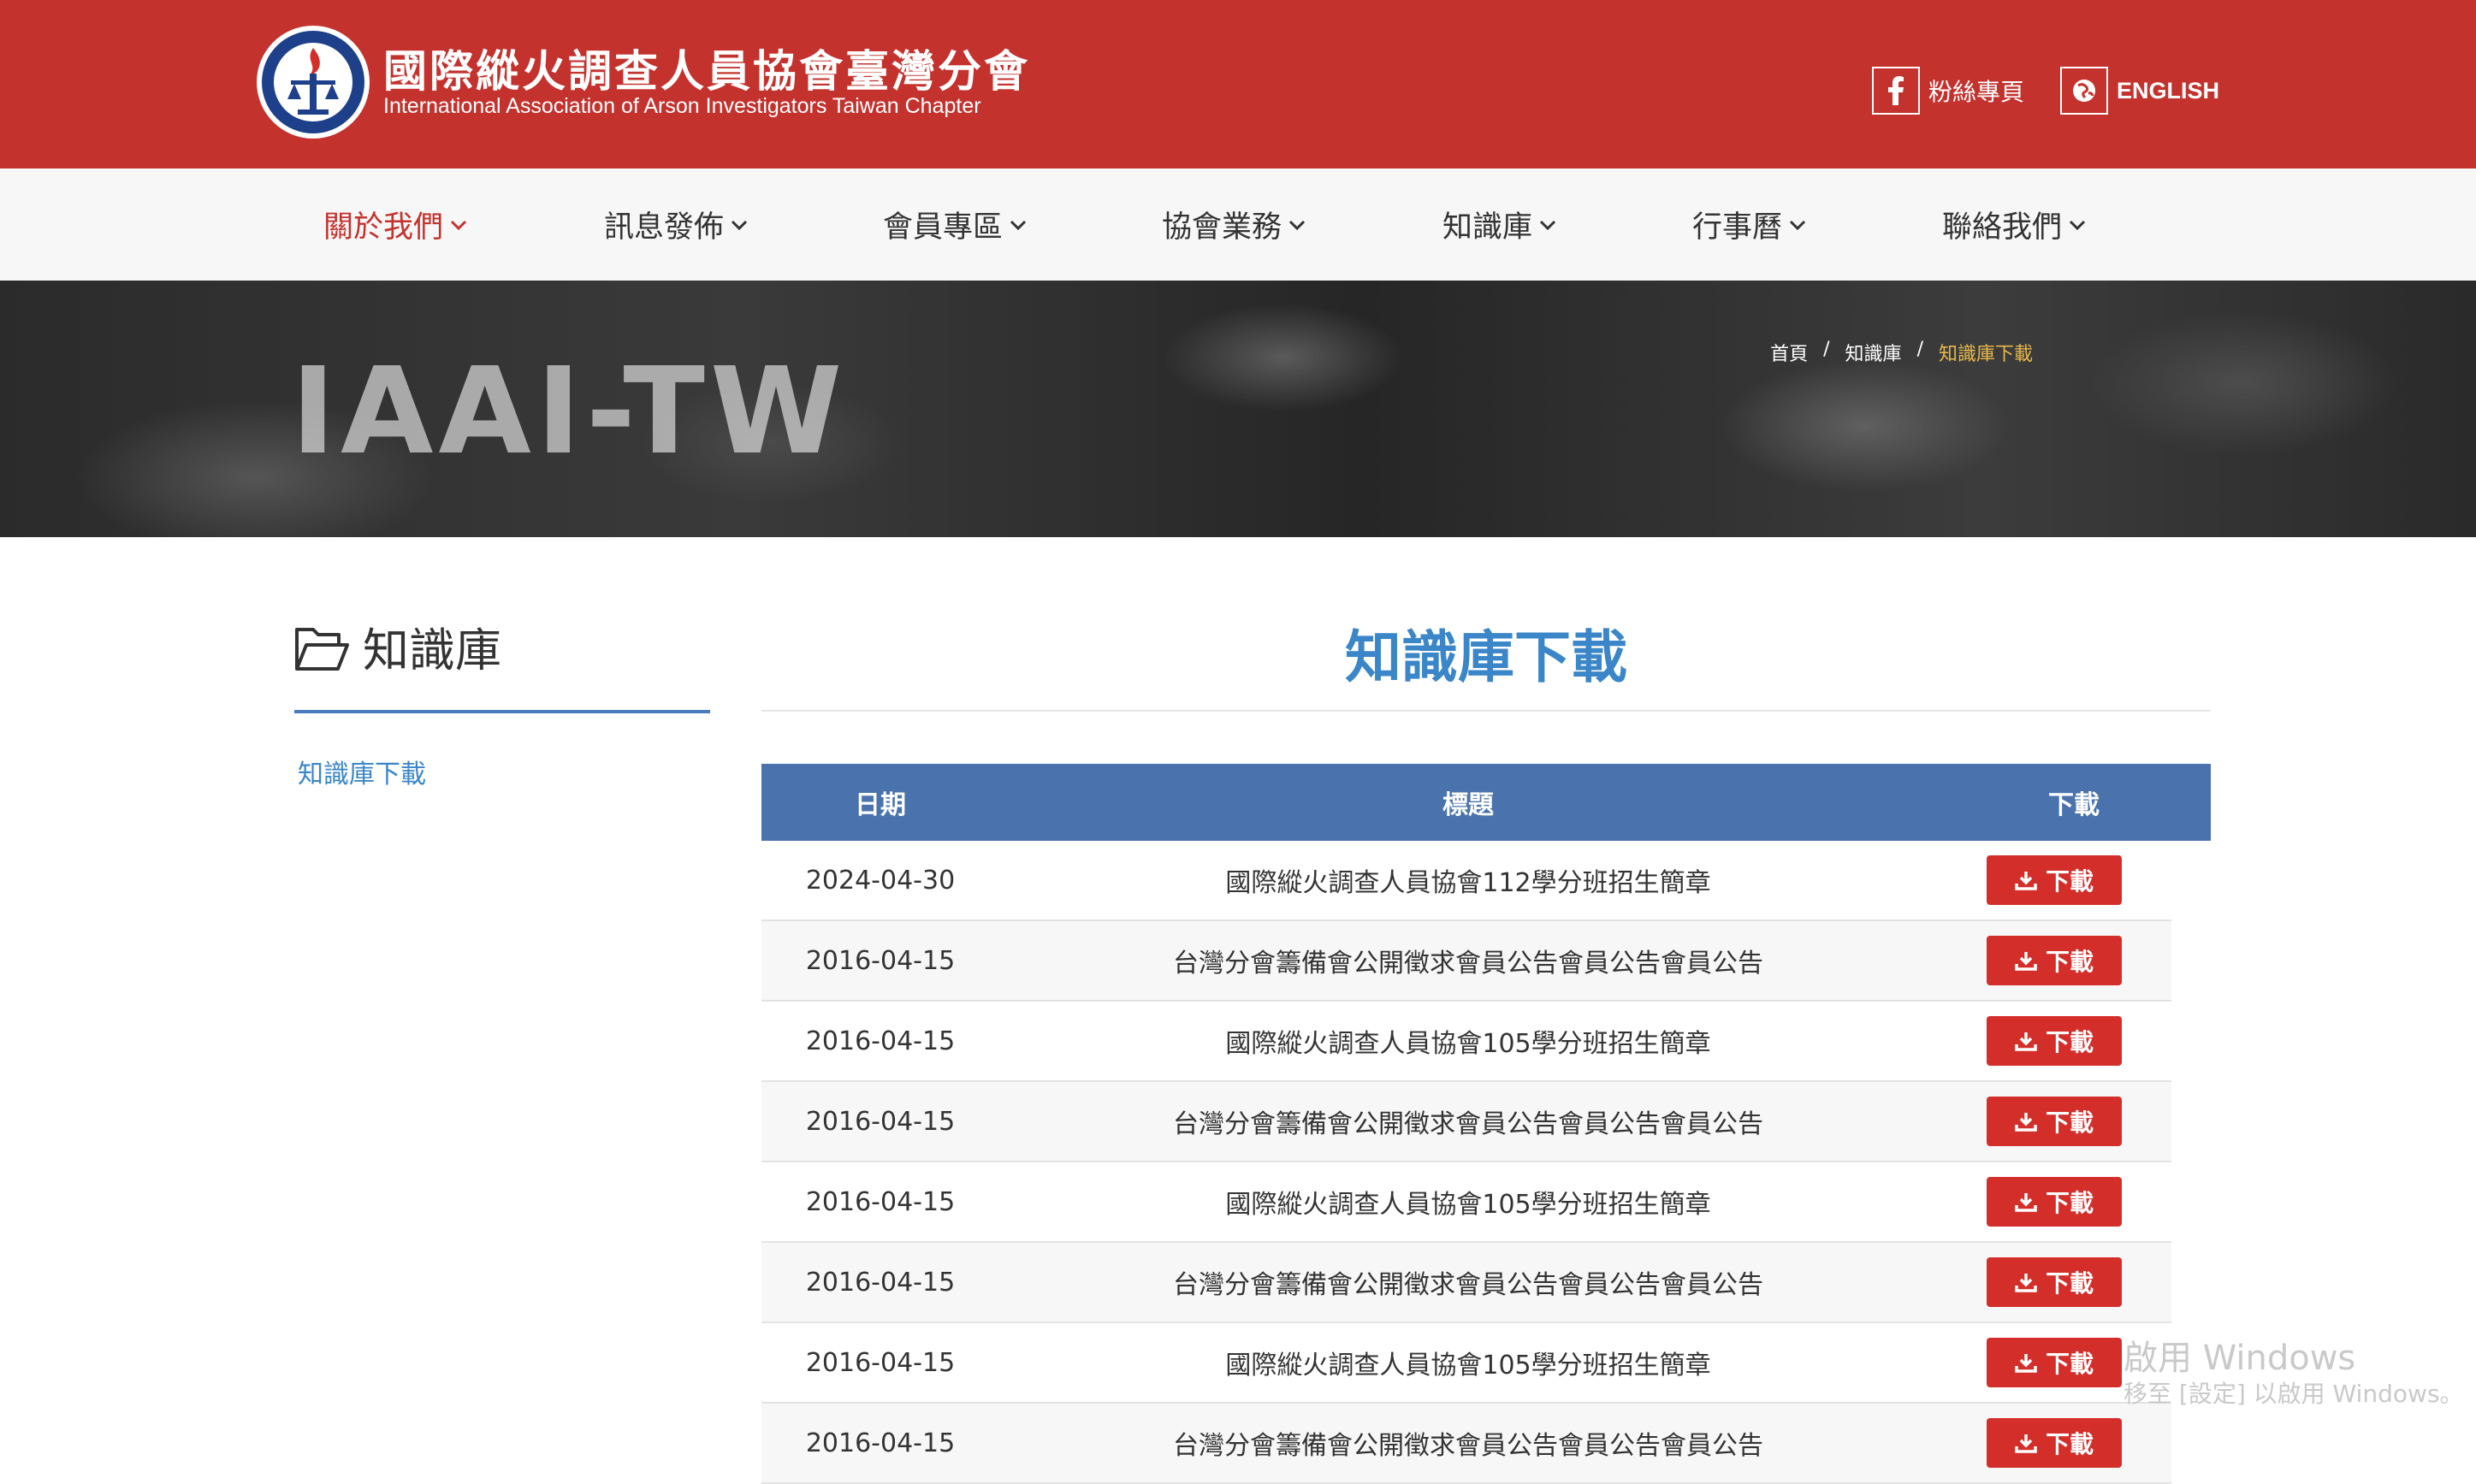 The image size is (2476, 1484). I want to click on main-navigation: 關於我們 訊息發佈 會員專區 協會業務 知識庫 行事曆 聯絡我們, so click(1238, 225).